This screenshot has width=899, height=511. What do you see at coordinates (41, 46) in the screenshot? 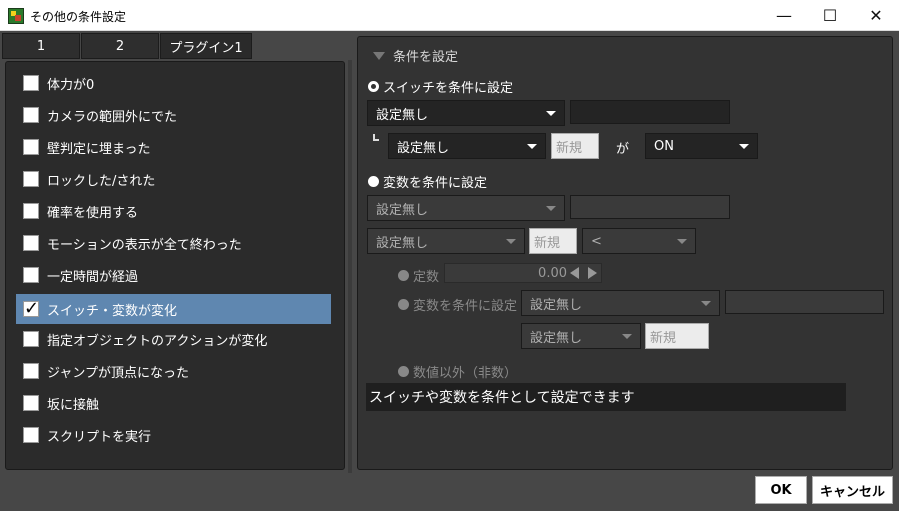
I see `tab-1: 1` at bounding box center [41, 46].